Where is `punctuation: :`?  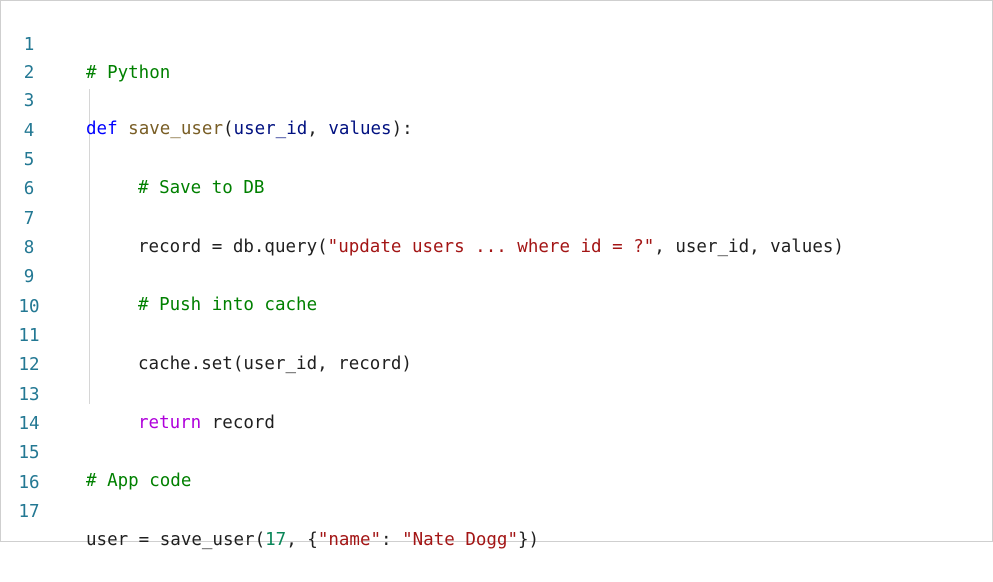
punctuation: : is located at coordinates (392, 540).